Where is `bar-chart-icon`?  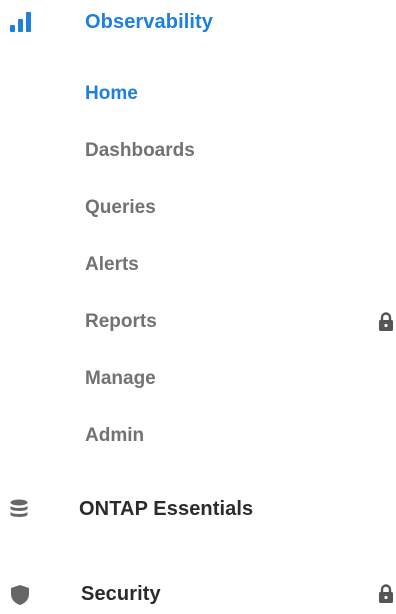
bar-chart-icon is located at coordinates (20, 22).